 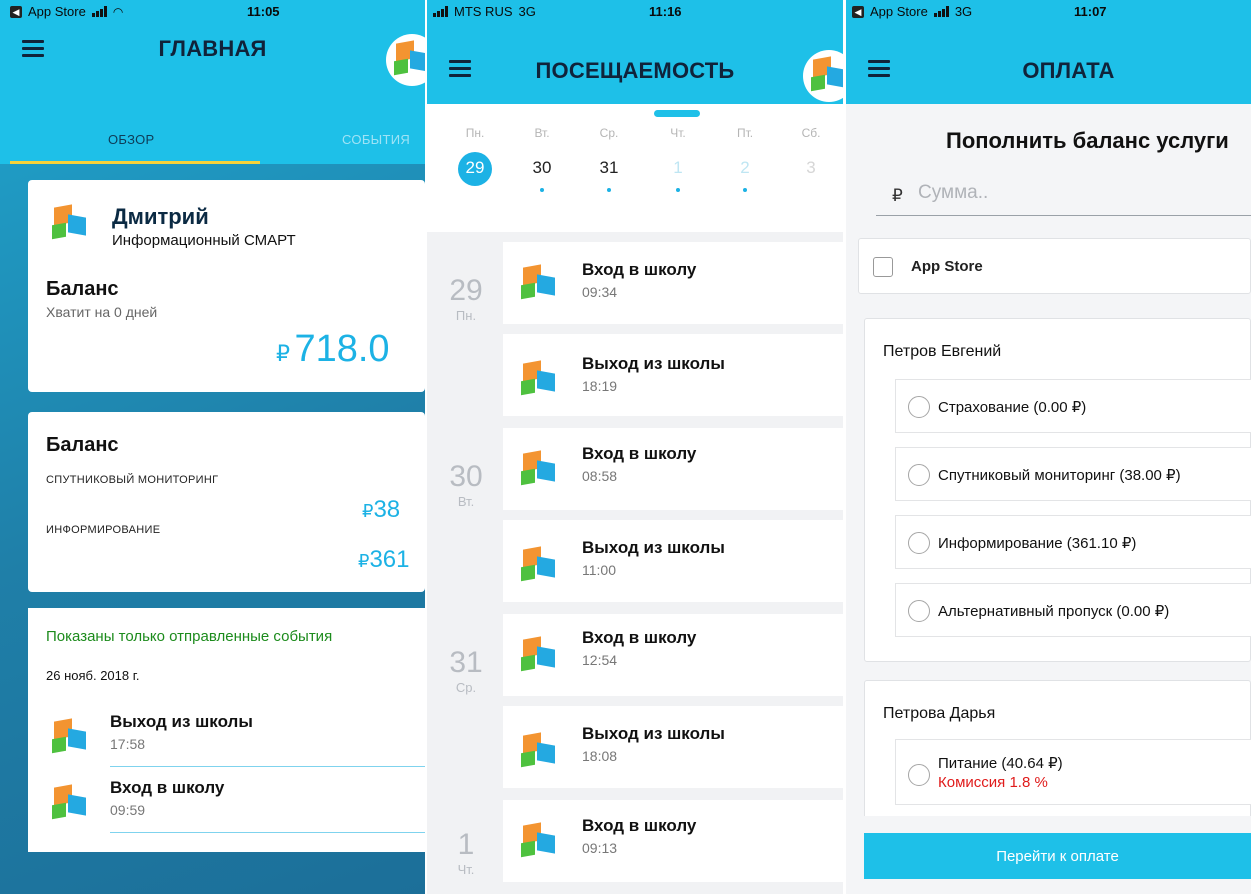 I want to click on day-number: 30, so click(x=542, y=168).